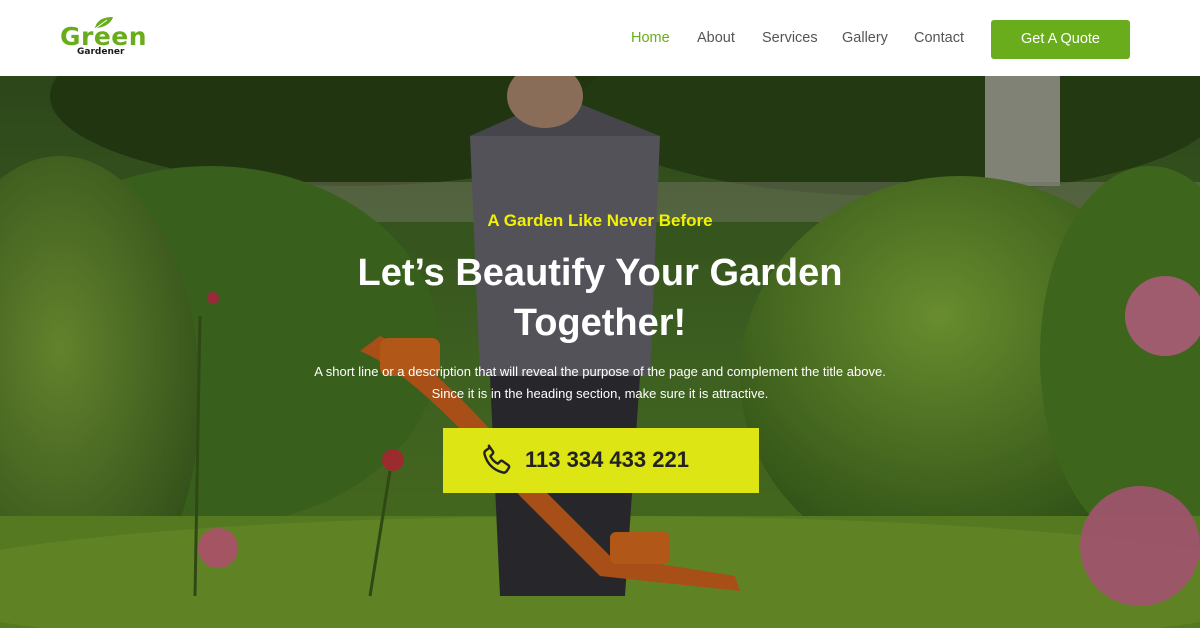 This screenshot has width=1200, height=628. What do you see at coordinates (1060, 39) in the screenshot?
I see `get-quote-button: Get A Quote` at bounding box center [1060, 39].